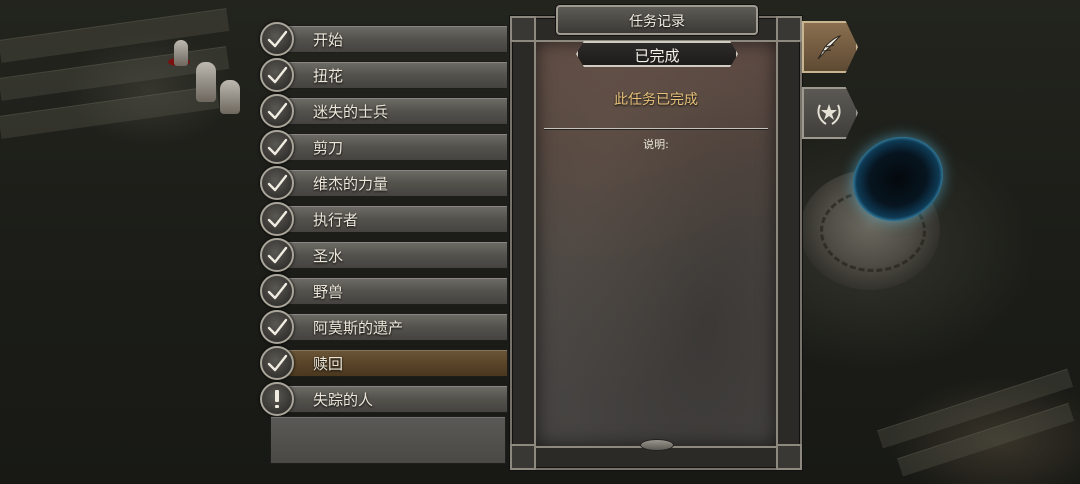 The height and width of the screenshot is (484, 1080). What do you see at coordinates (328, 292) in the screenshot?
I see `quest-item-label: 野兽` at bounding box center [328, 292].